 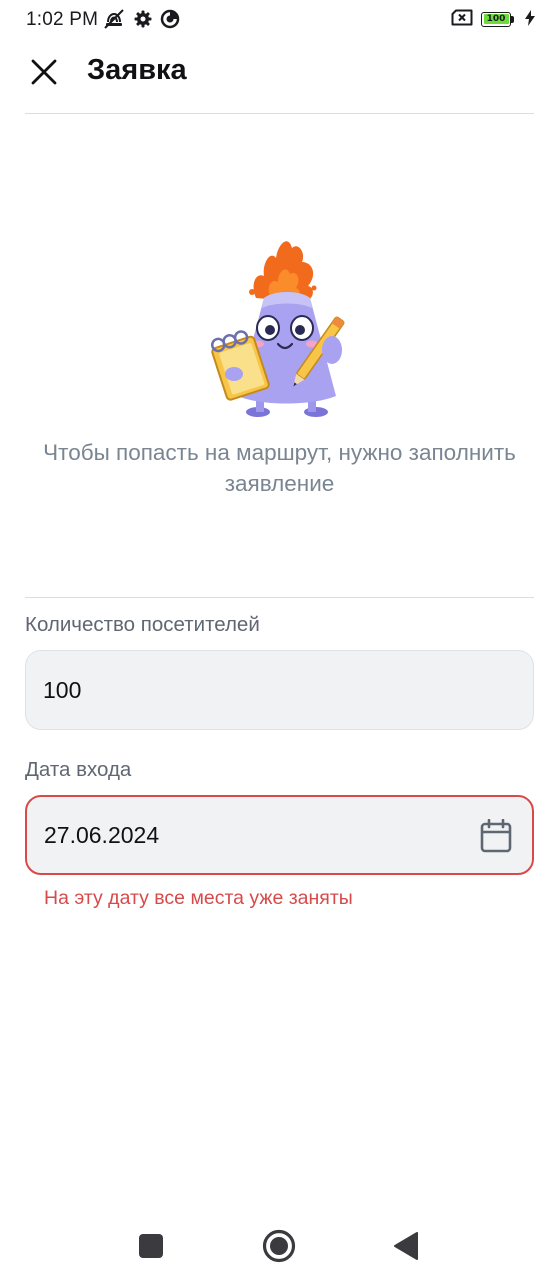 What do you see at coordinates (279, 77) in the screenshot?
I see `app-bar: Заявка` at bounding box center [279, 77].